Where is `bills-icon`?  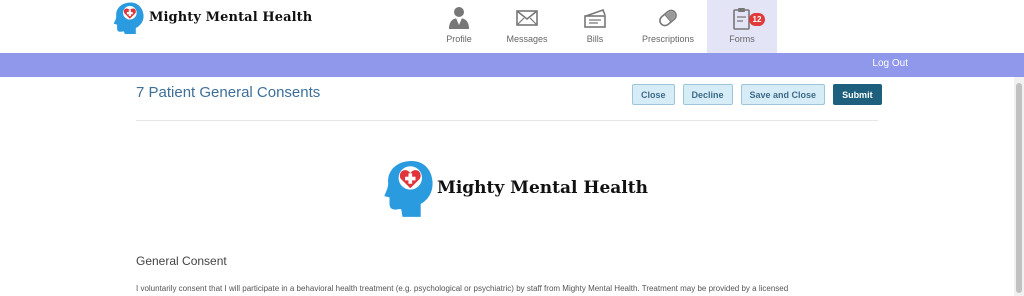
bills-icon is located at coordinates (595, 18).